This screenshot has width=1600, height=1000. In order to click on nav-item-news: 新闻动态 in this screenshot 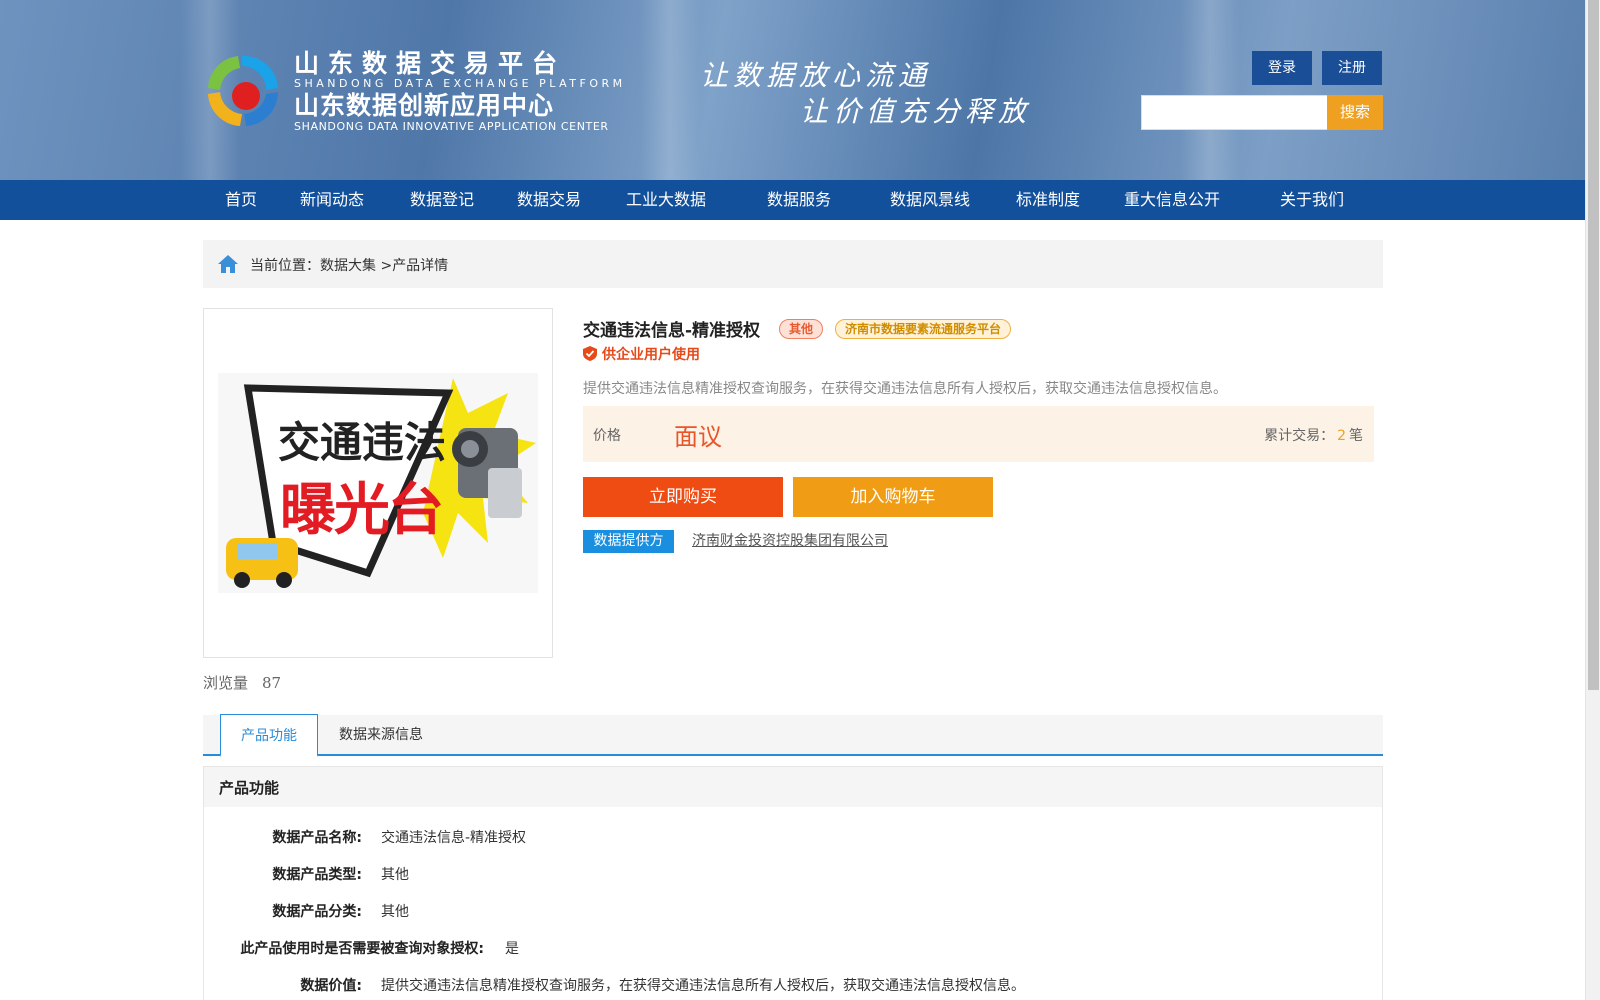, I will do `click(332, 200)`.